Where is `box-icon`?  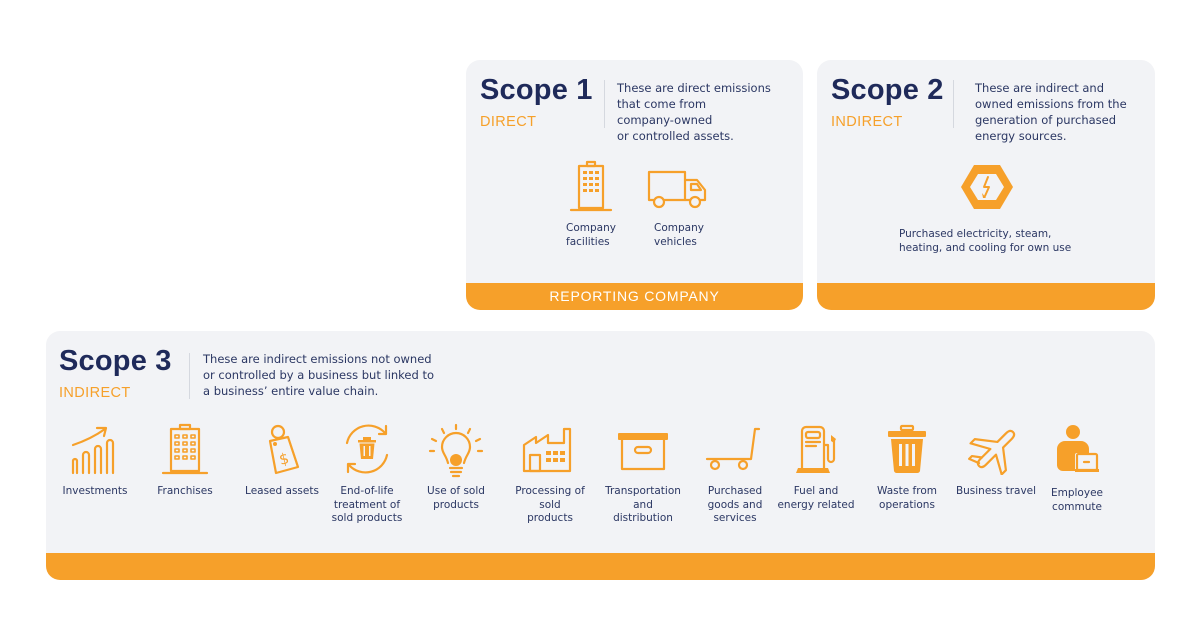 box-icon is located at coordinates (643, 452).